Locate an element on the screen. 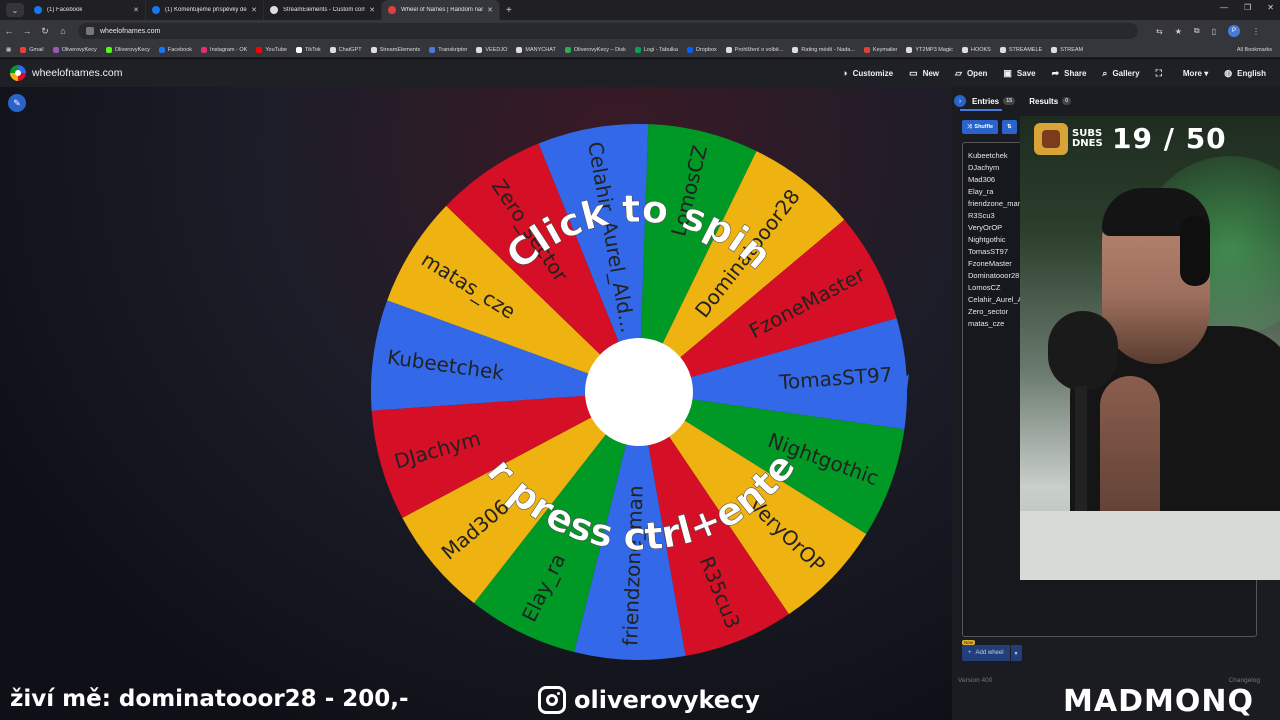 The width and height of the screenshot is (1280, 720). all-bookmarks: All Bookmarks is located at coordinates (1254, 50).